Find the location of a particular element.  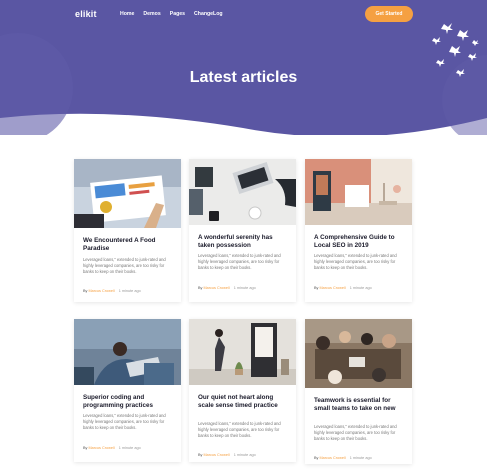

nav-link-pages: Pages is located at coordinates (177, 14).